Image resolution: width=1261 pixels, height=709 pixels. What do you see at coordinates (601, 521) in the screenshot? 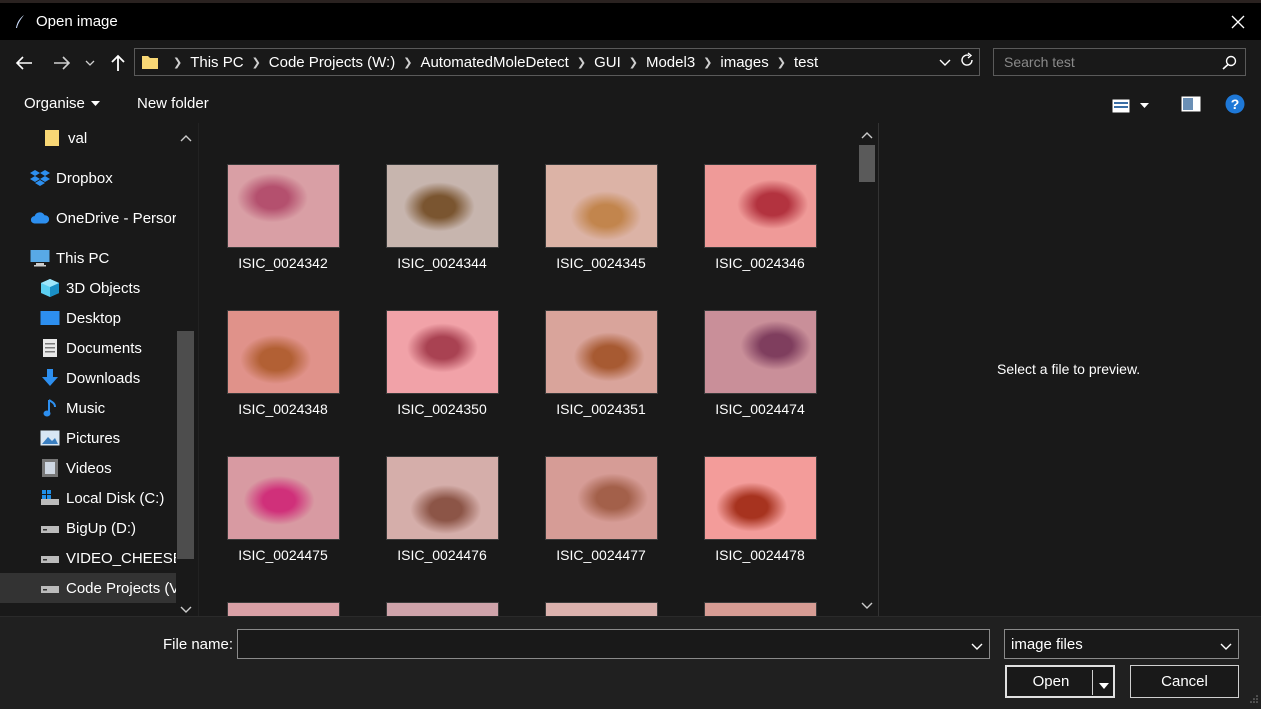
I see `file-item: ISIC_0024477` at bounding box center [601, 521].